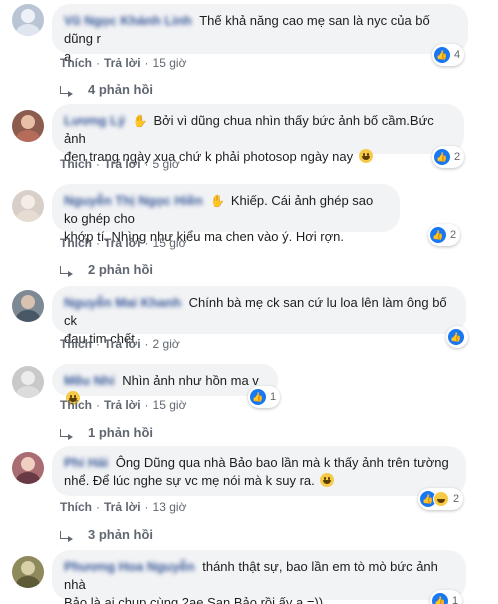 This screenshot has height=604, width=498. What do you see at coordinates (89, 380) in the screenshot?
I see `comment-author: Mều Nhi` at bounding box center [89, 380].